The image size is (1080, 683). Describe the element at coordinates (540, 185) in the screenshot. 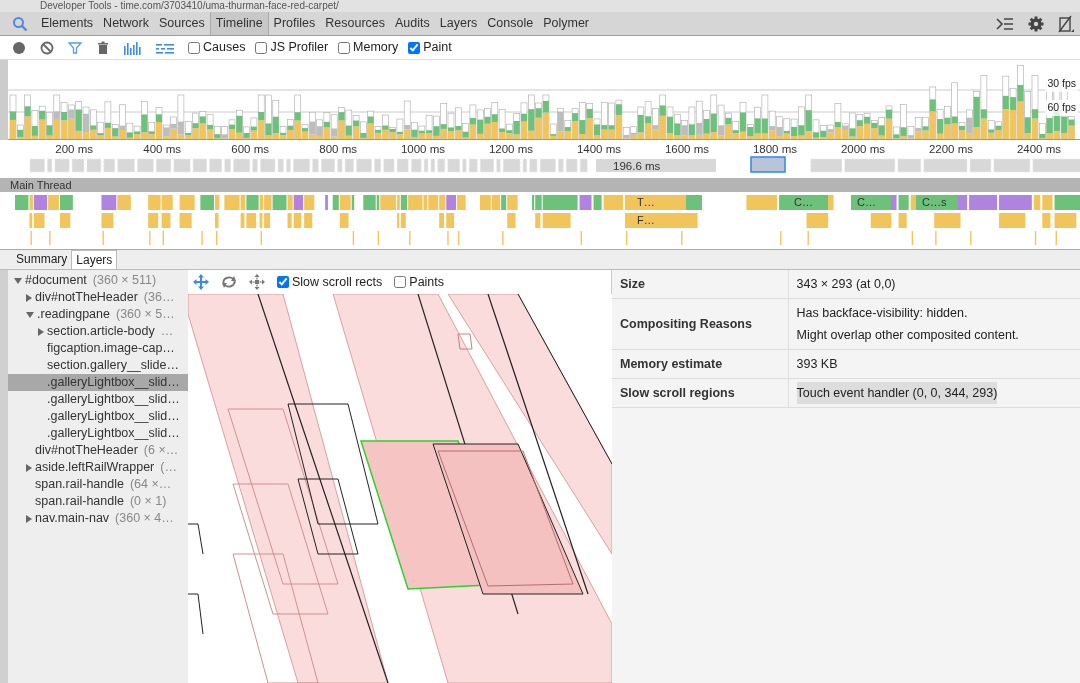

I see `track-header: Main Thread` at that location.